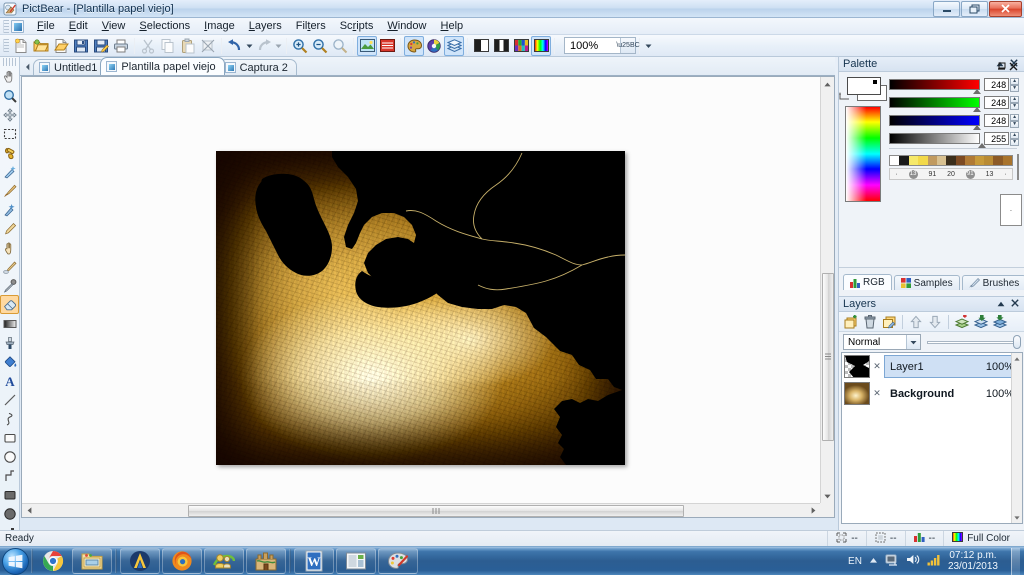 This screenshot has width=1024, height=575. I want to click on history-item: 91, so click(932, 174).